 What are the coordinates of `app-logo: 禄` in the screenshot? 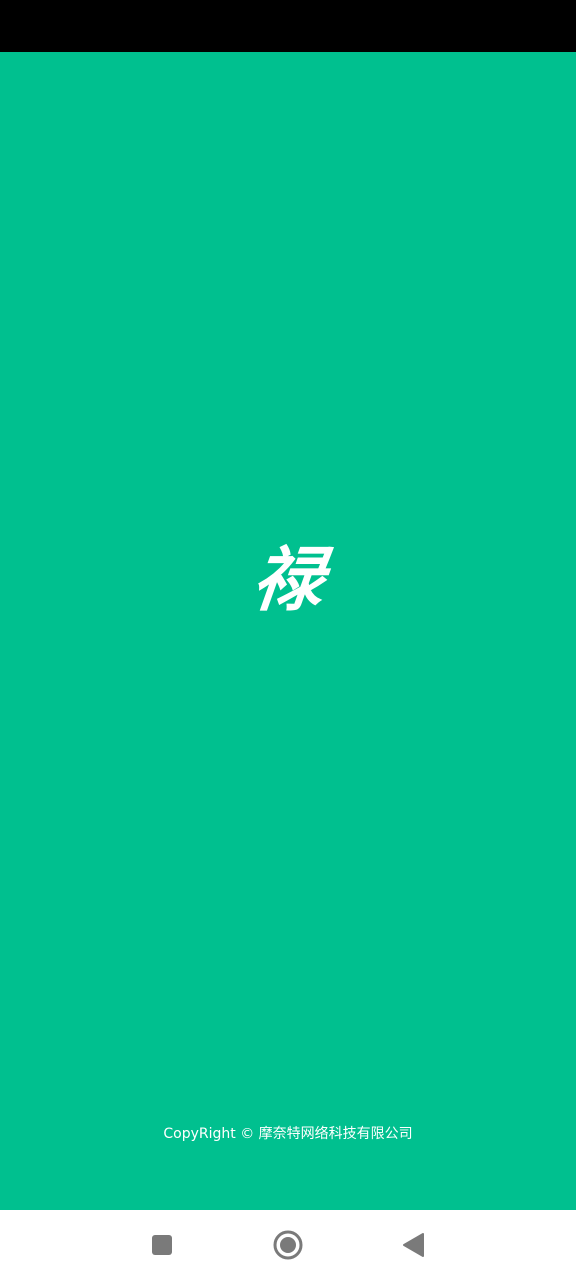 It's located at (288, 579).